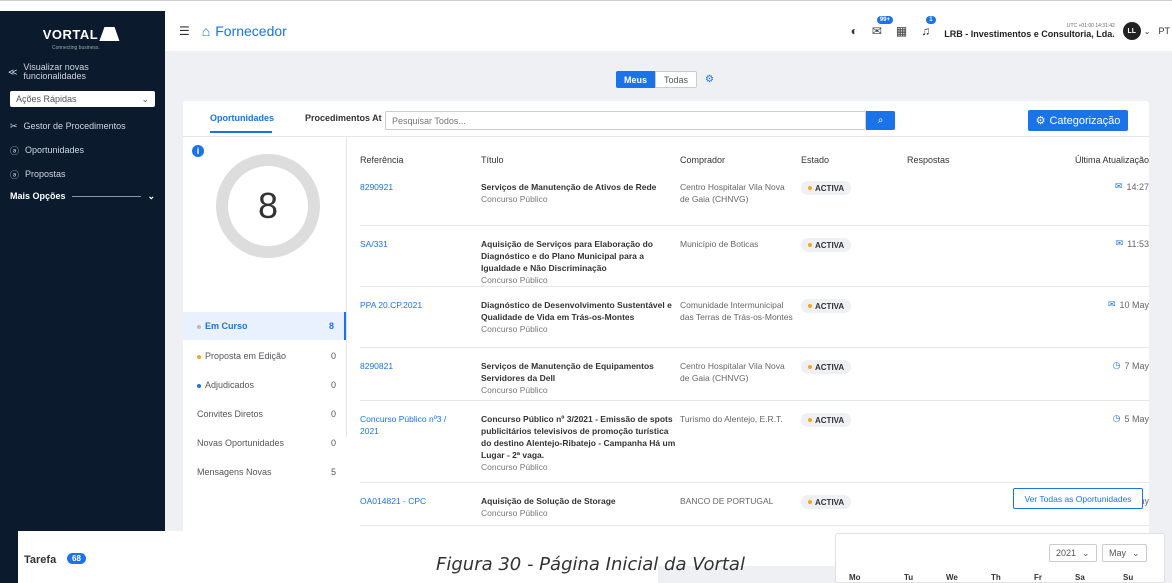 The image size is (1172, 583). What do you see at coordinates (242, 123) in the screenshot?
I see `tab-opportunities: Oportunidades` at bounding box center [242, 123].